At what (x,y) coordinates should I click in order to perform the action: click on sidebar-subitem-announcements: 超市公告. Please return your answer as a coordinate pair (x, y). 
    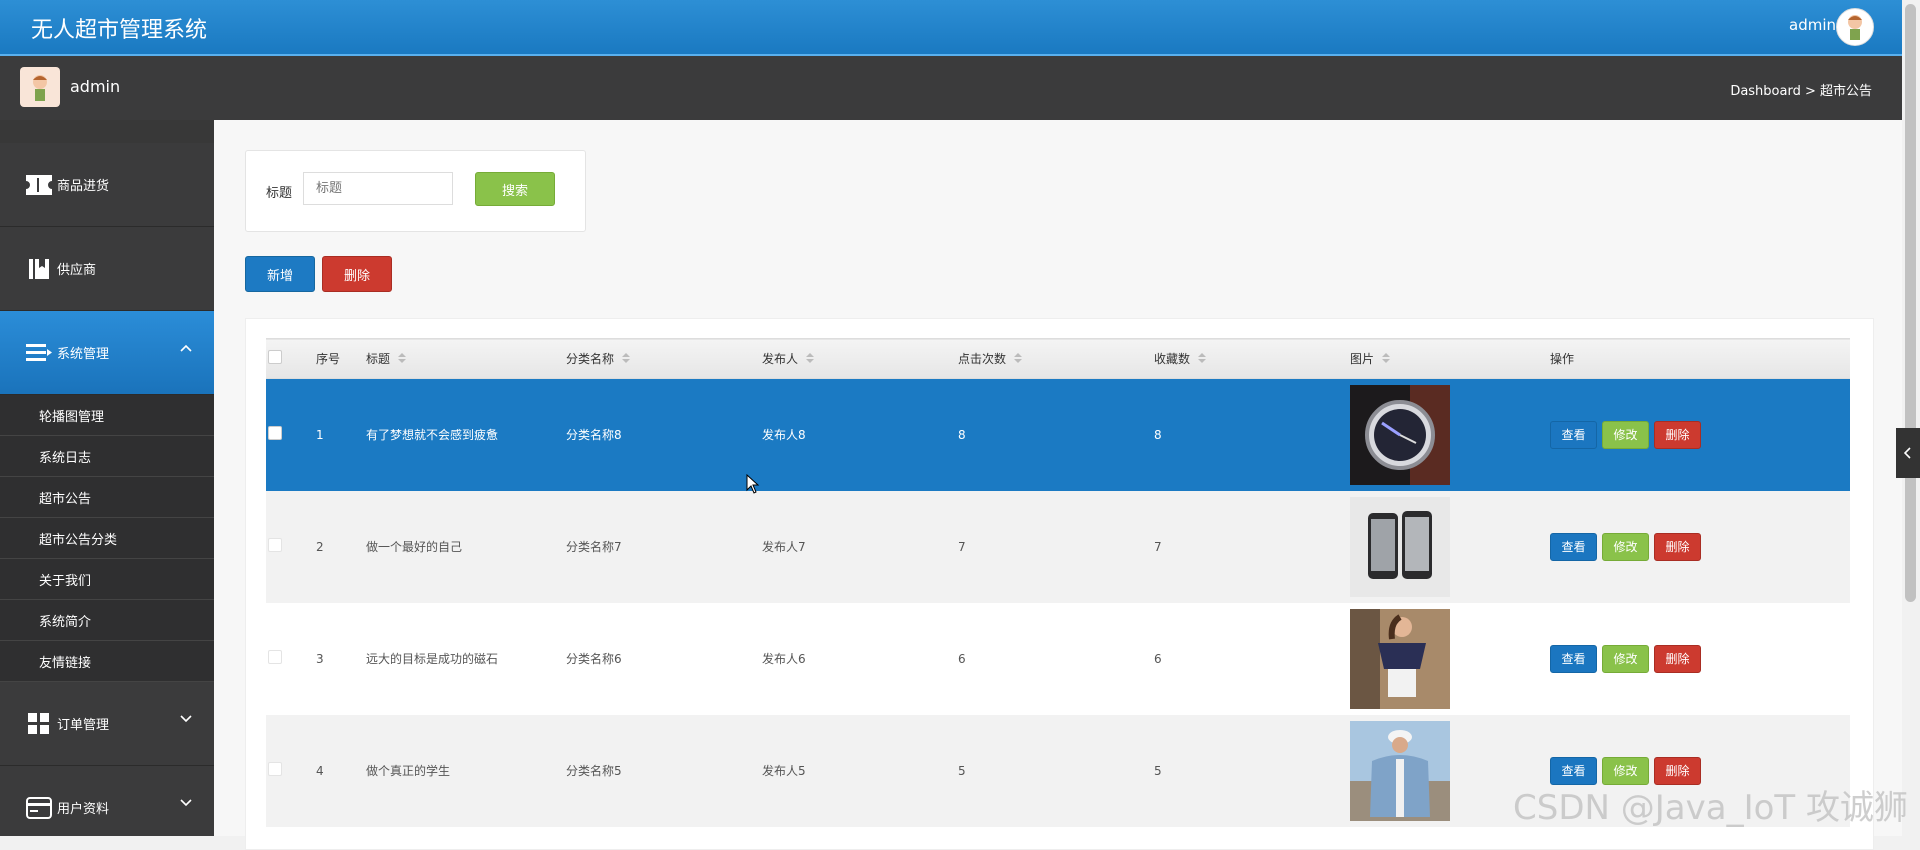
    Looking at the image, I should click on (107, 497).